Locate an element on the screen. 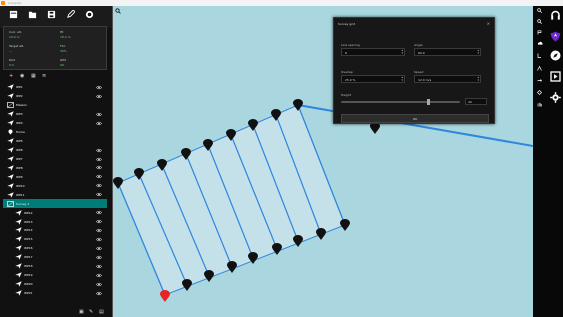 Image resolution: width=563 pixels, height=317 pixels. layer-row: WP7 is located at coordinates (55, 159).